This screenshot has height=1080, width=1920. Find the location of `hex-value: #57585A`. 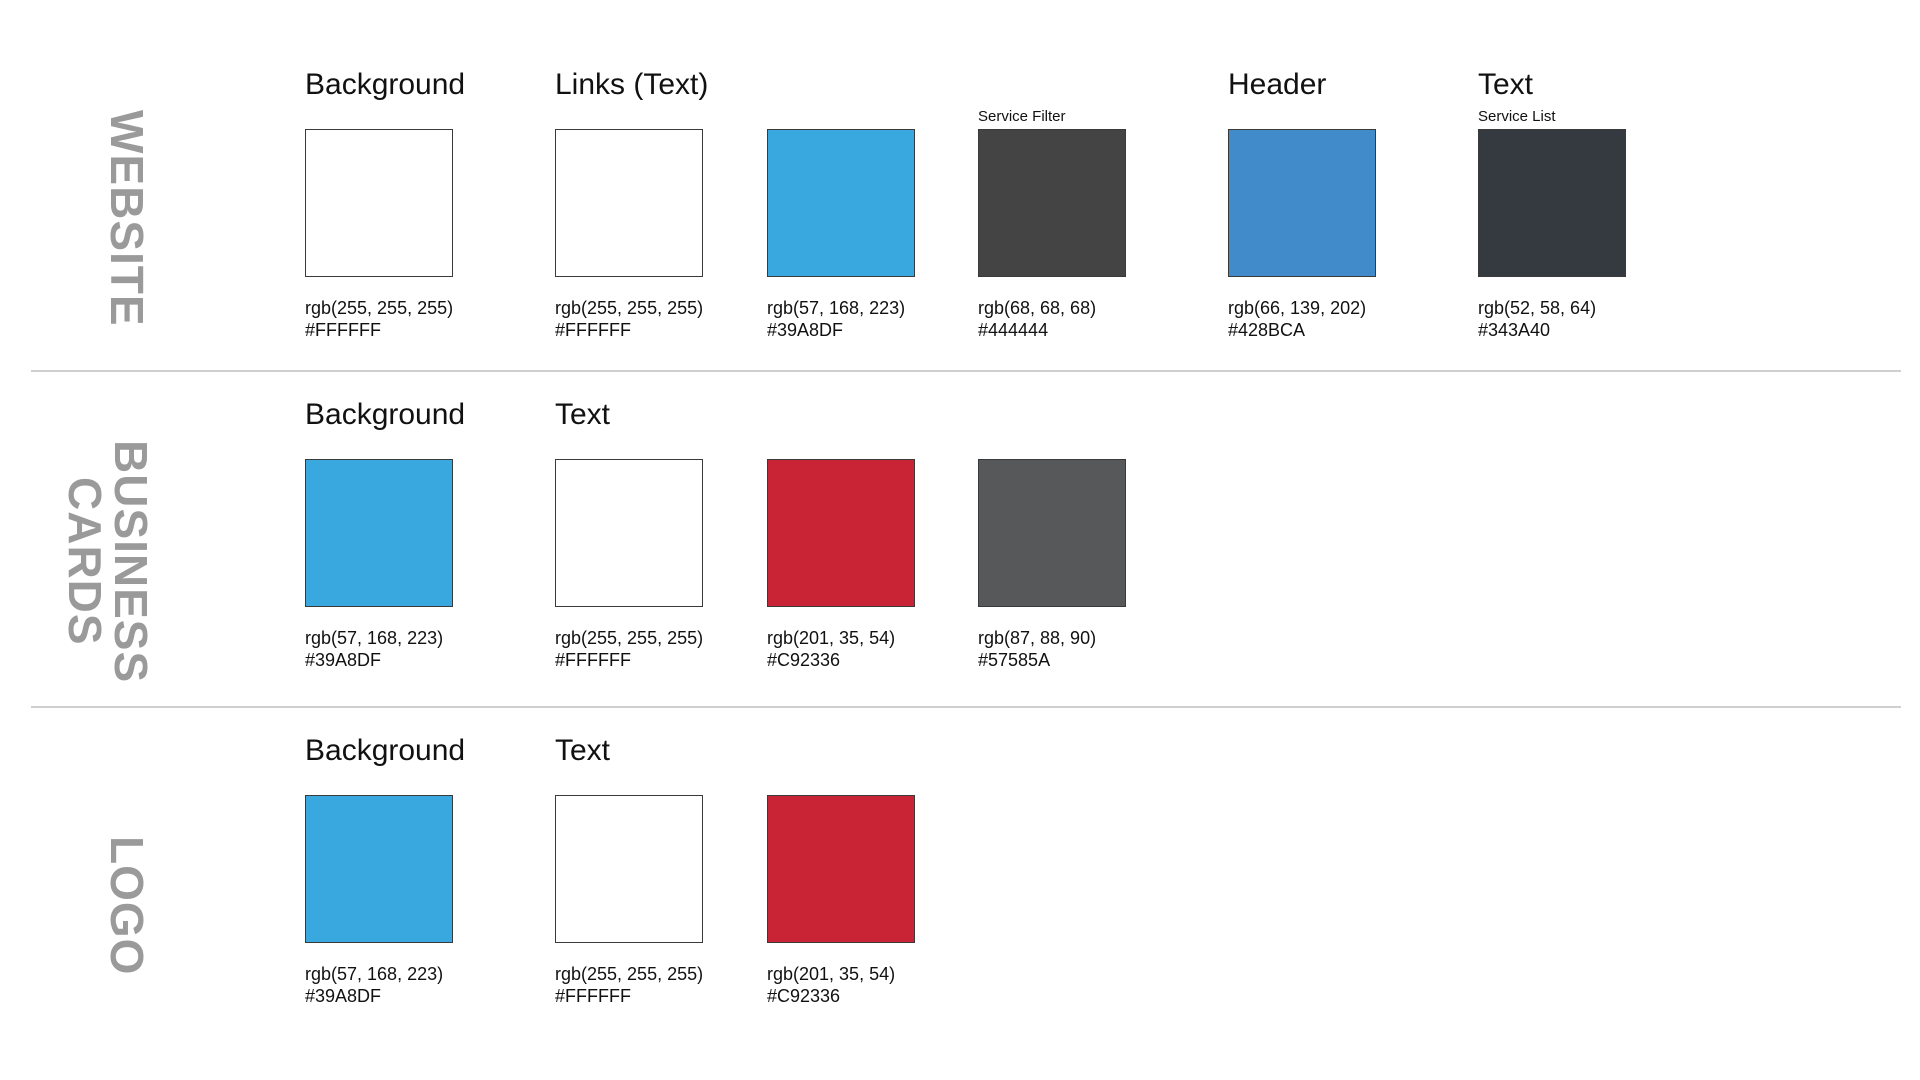

hex-value: #57585A is located at coordinates (1014, 660).